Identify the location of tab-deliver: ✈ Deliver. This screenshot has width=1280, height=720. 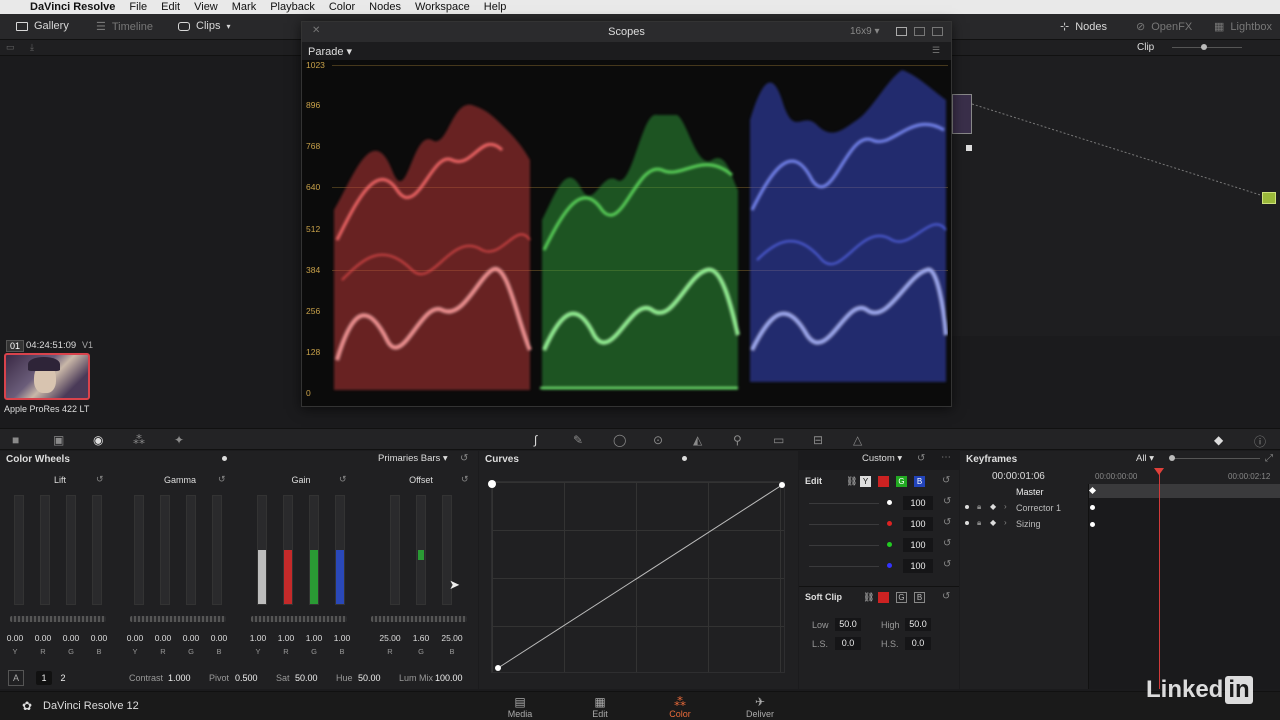
(760, 707).